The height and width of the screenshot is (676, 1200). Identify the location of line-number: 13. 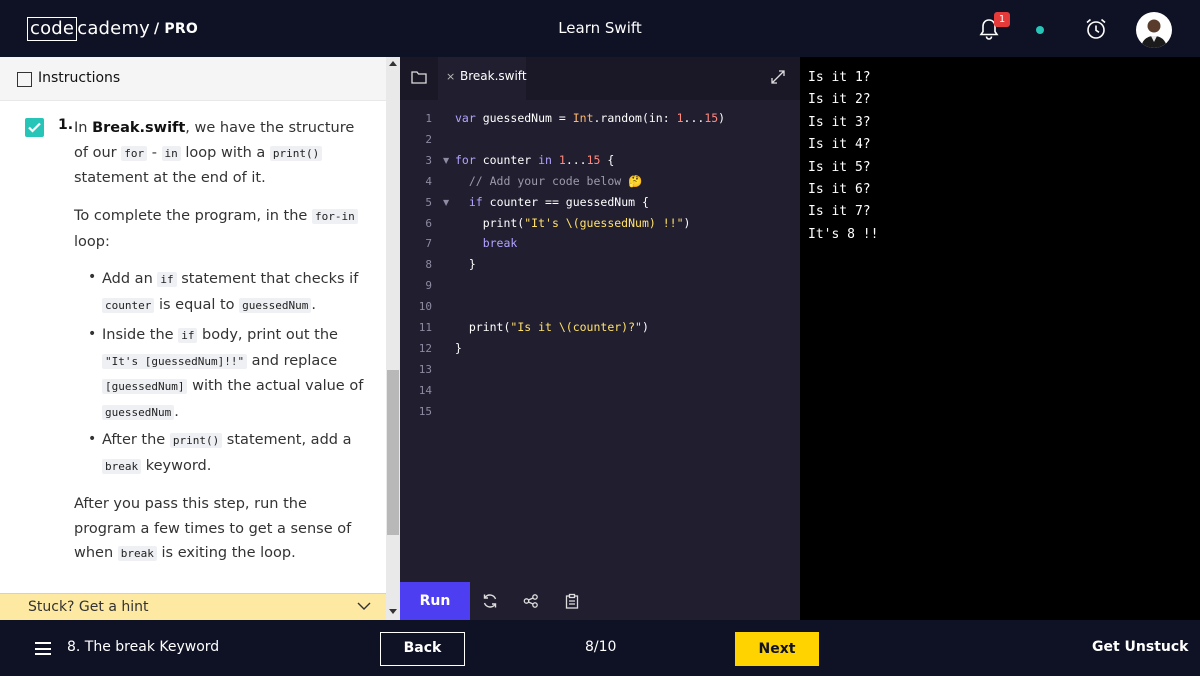
(425, 369).